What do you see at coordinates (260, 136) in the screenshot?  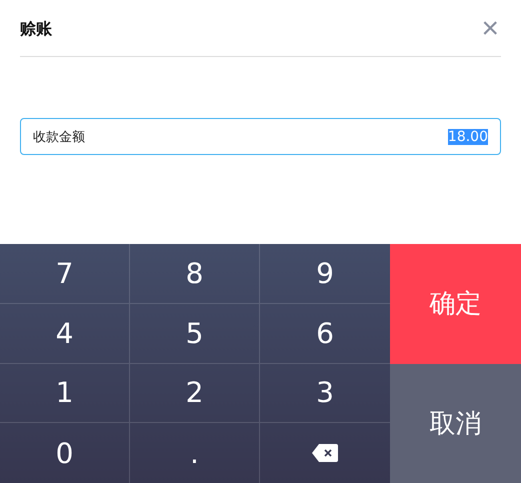 I see `amount-field: 收款金额 18.00` at bounding box center [260, 136].